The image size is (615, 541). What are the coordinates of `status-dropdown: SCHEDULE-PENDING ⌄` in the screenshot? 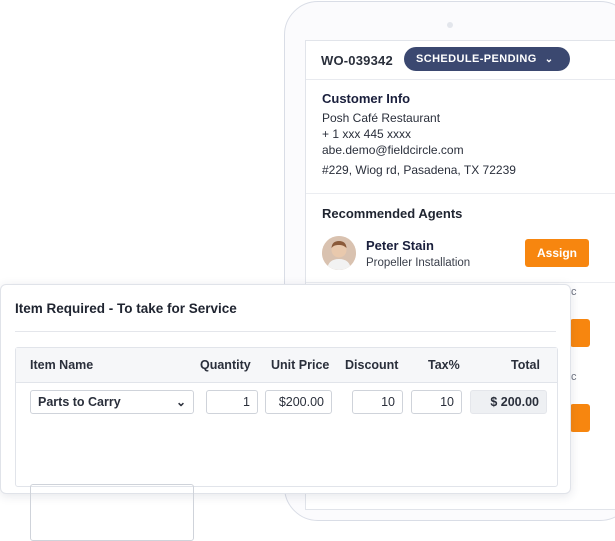 It's located at (487, 59).